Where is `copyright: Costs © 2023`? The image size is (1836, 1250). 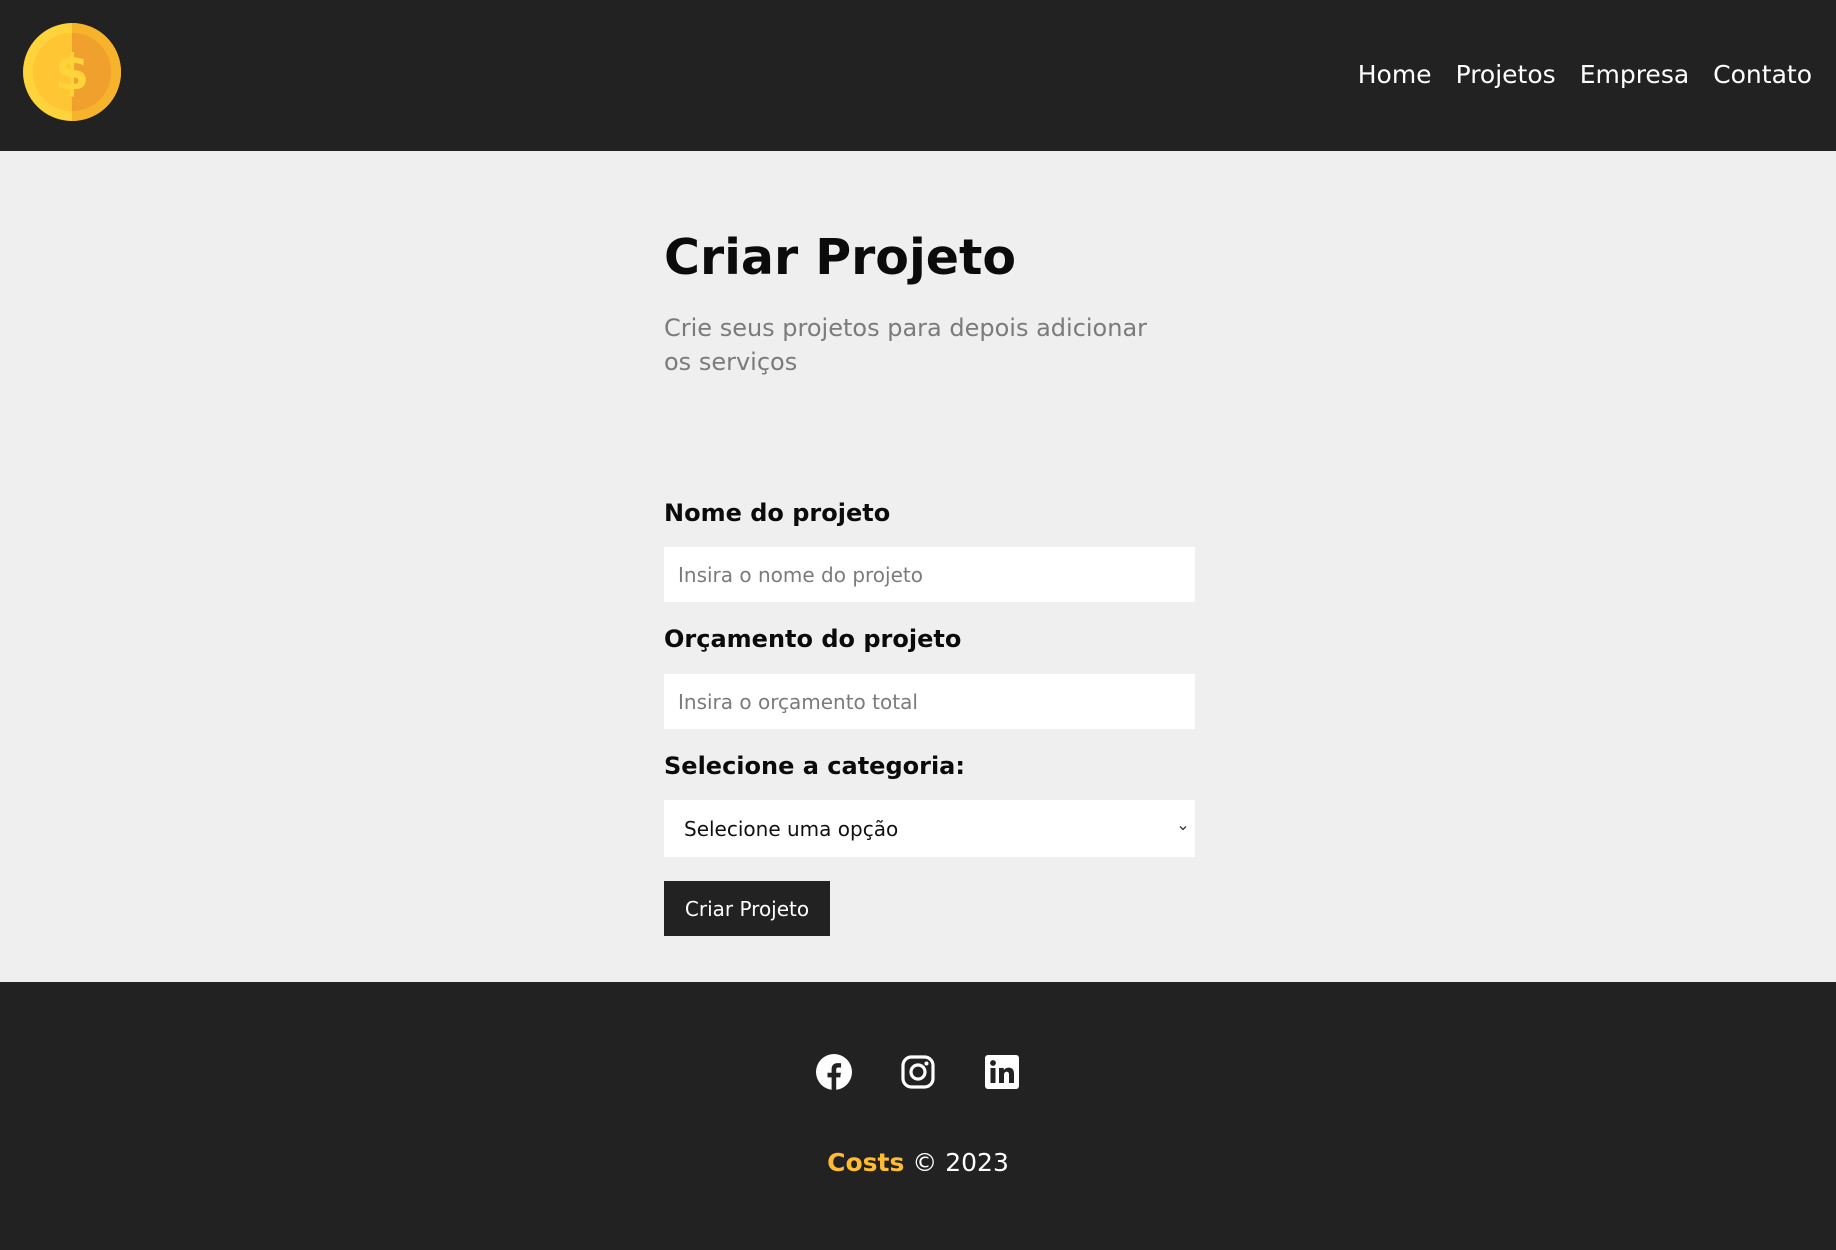 copyright: Costs © 2023 is located at coordinates (918, 1163).